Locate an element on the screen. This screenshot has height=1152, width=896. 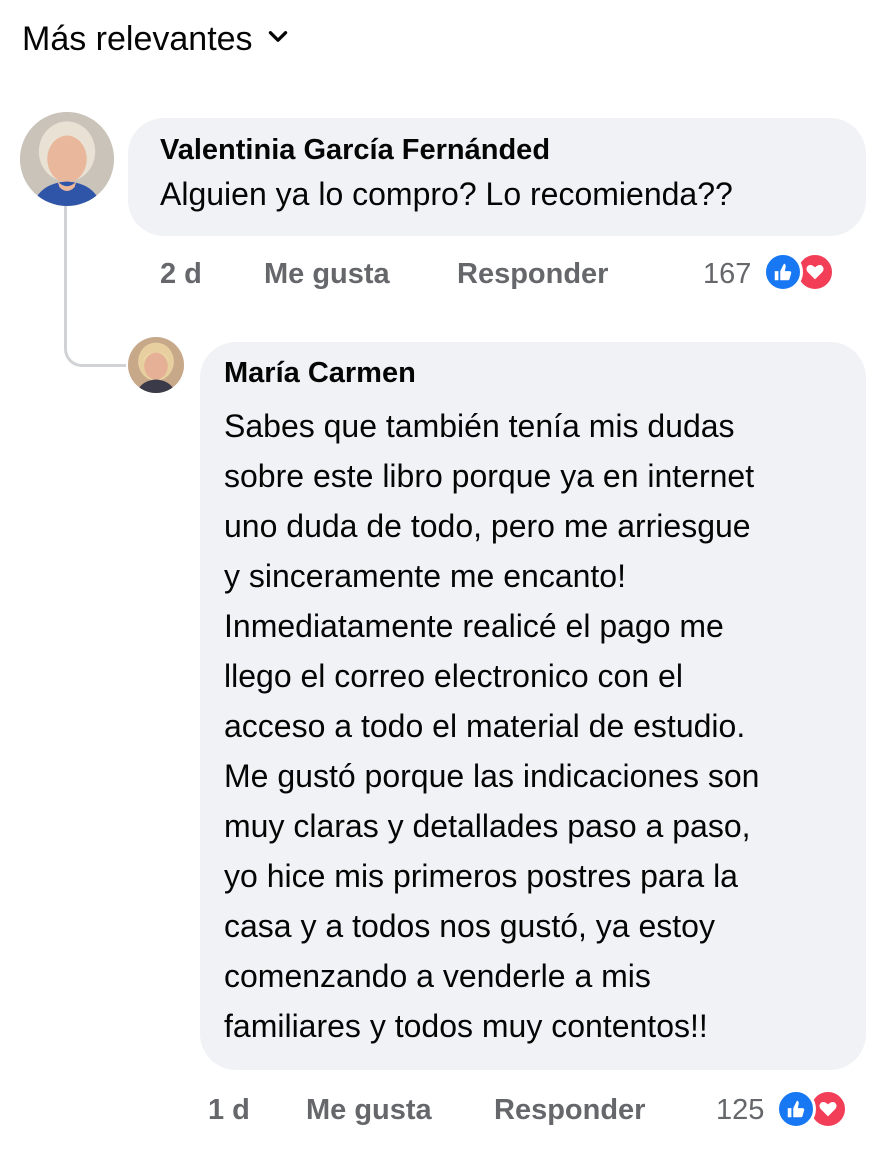
comment-timestamp: 1 d is located at coordinates (229, 1110).